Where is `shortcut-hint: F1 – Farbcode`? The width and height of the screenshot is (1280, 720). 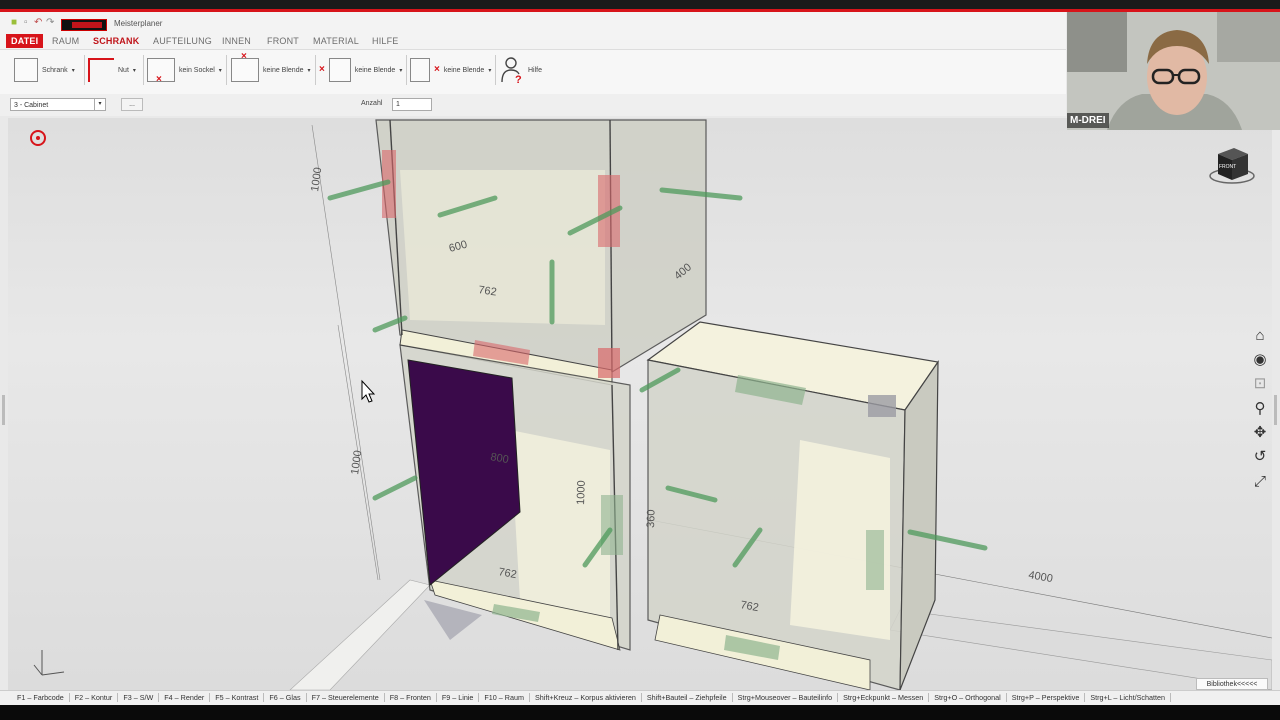 shortcut-hint: F1 – Farbcode is located at coordinates (41, 697).